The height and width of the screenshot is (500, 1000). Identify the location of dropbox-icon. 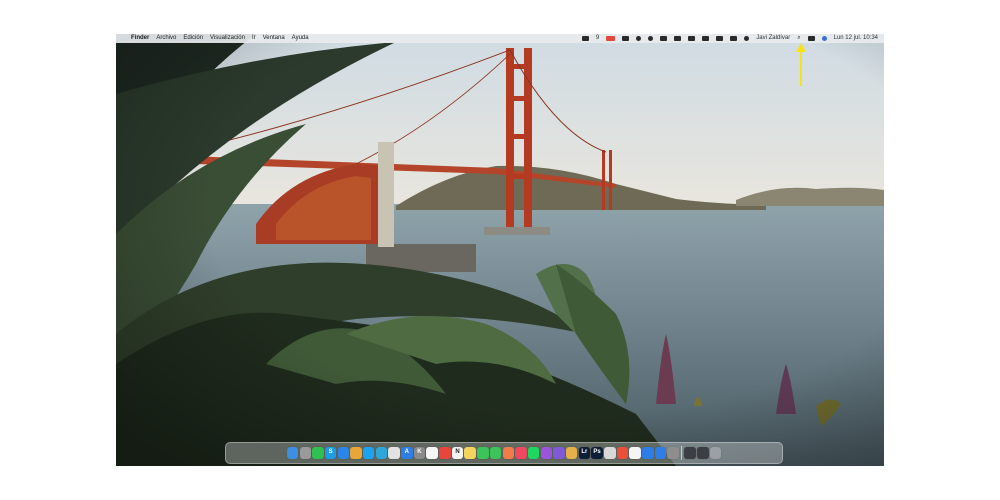
(678, 38).